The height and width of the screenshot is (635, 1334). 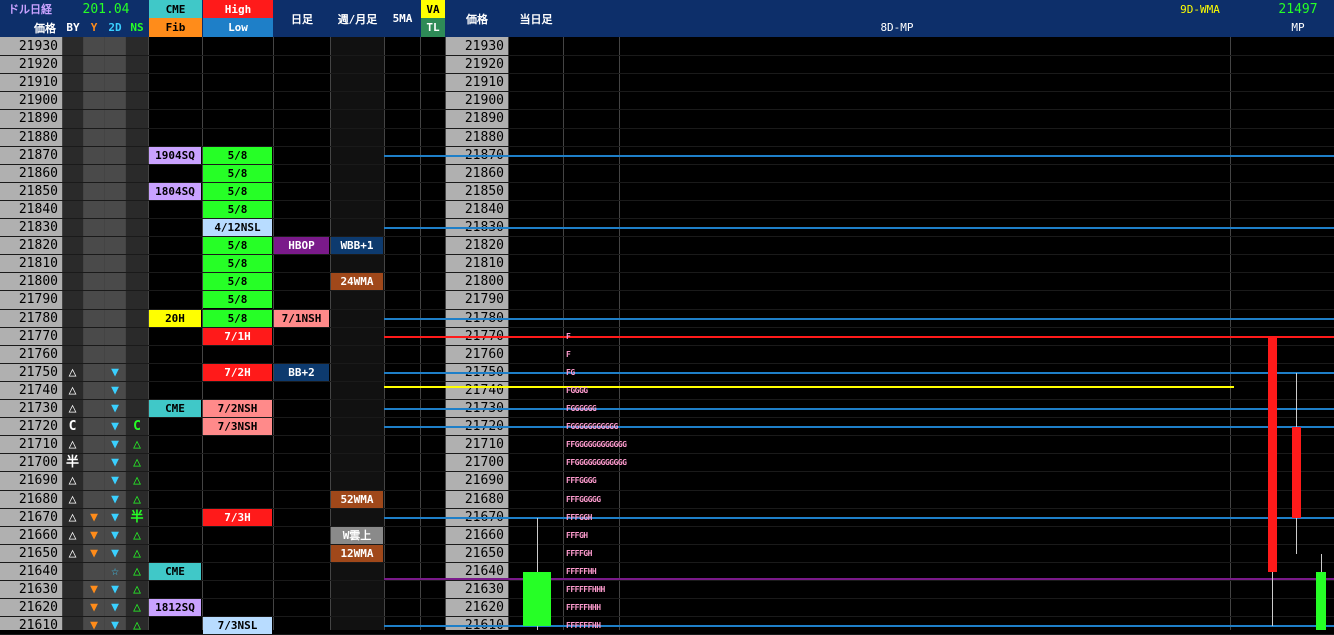 What do you see at coordinates (402, 18) in the screenshot?
I see `ma5-header: 5MA` at bounding box center [402, 18].